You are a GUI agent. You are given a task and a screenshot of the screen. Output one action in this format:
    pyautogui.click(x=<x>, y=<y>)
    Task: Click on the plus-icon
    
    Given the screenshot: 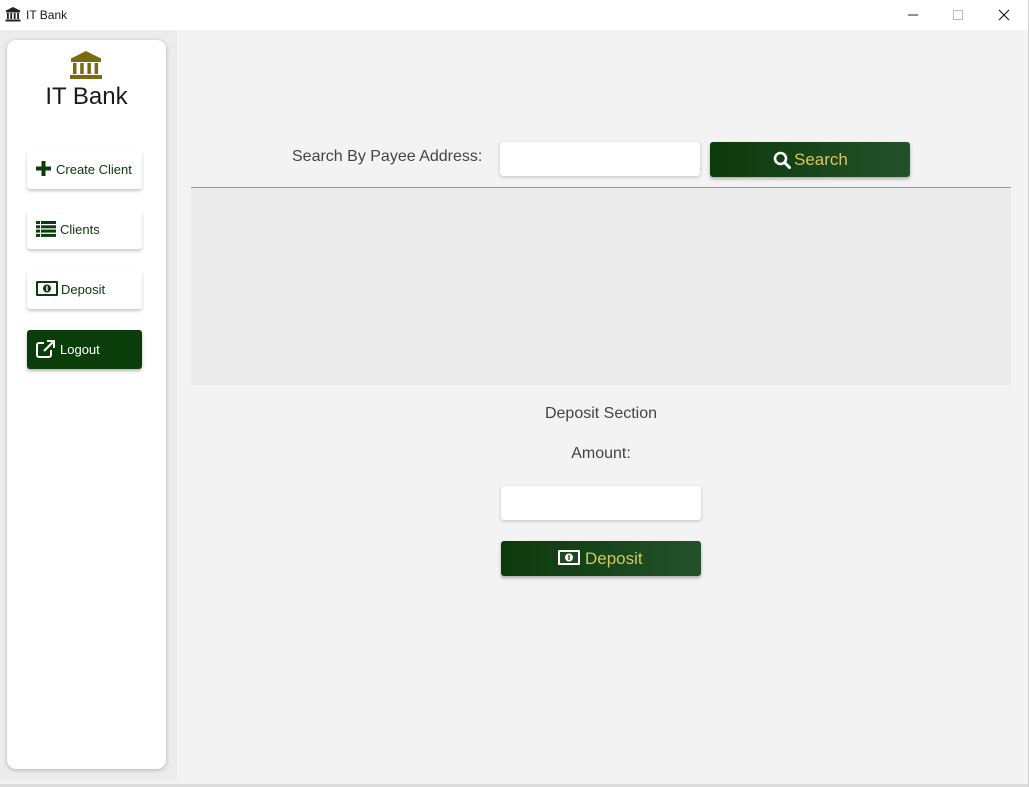 What is the action you would take?
    pyautogui.click(x=43, y=168)
    